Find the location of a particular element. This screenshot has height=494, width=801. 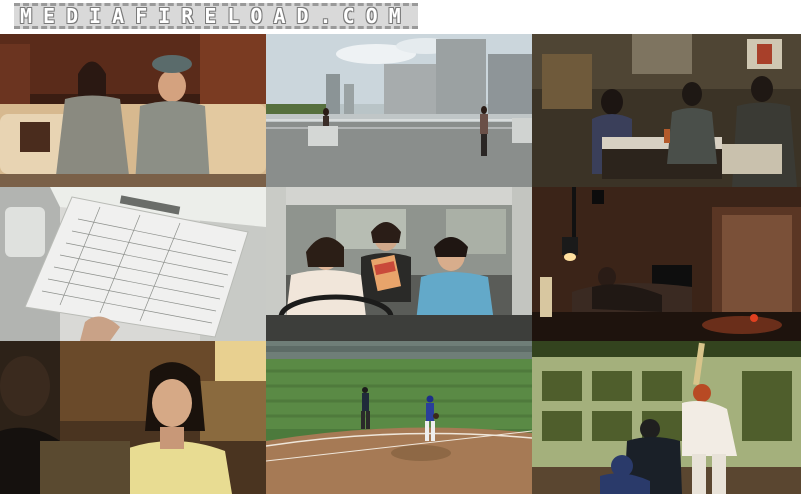

thumbnail-restaurant is located at coordinates (666, 110).